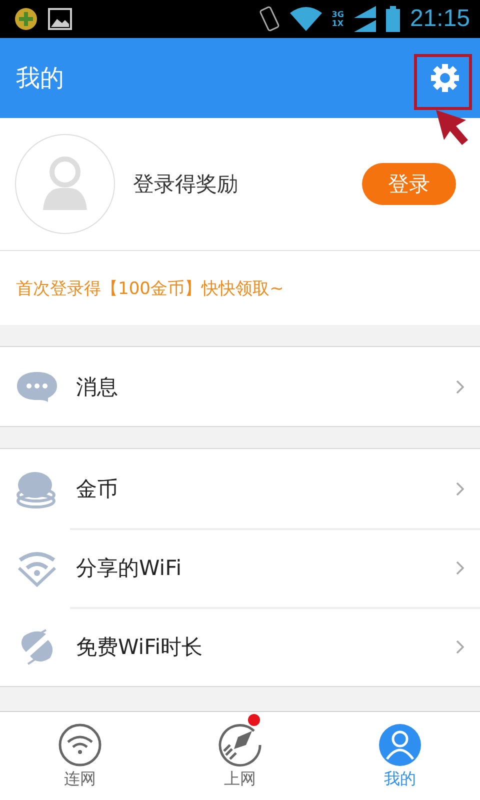 Image resolution: width=480 pixels, height=800 pixels. I want to click on user-avatar-icon, so click(400, 744).